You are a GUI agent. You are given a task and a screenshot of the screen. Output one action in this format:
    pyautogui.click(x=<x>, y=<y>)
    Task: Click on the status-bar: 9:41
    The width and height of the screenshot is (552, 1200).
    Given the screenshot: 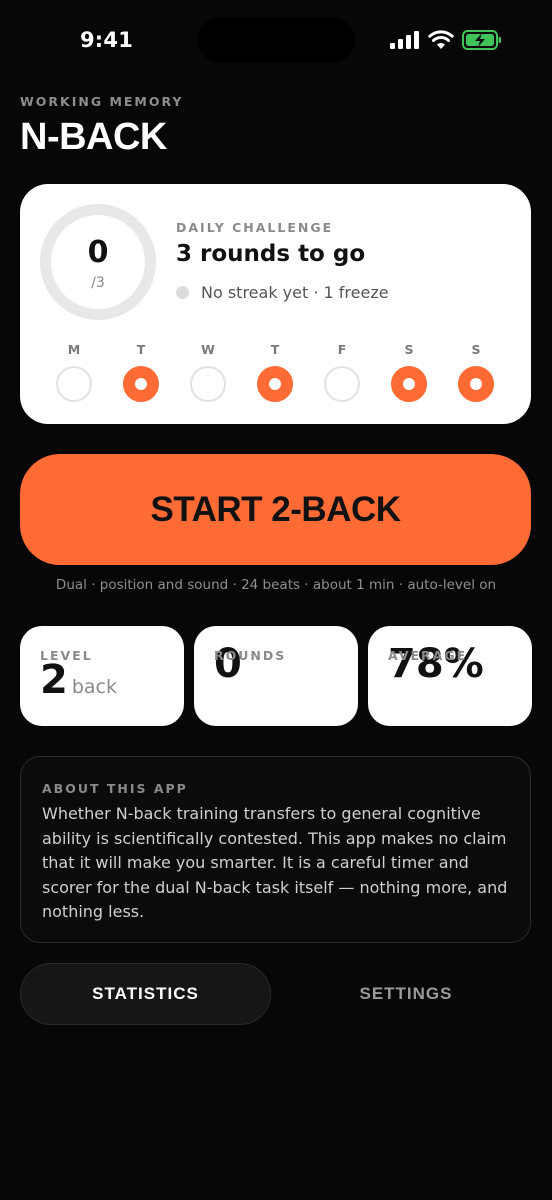 What is the action you would take?
    pyautogui.click(x=276, y=42)
    